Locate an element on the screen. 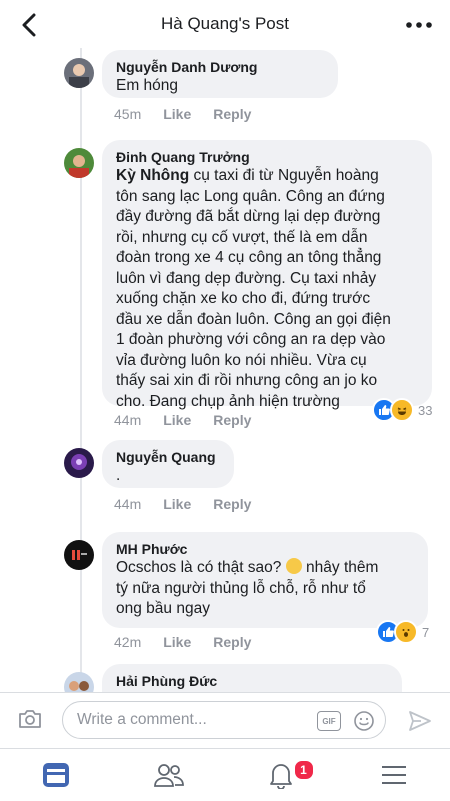 The width and height of the screenshot is (450, 801). tab-notifications: 1 is located at coordinates (281, 775).